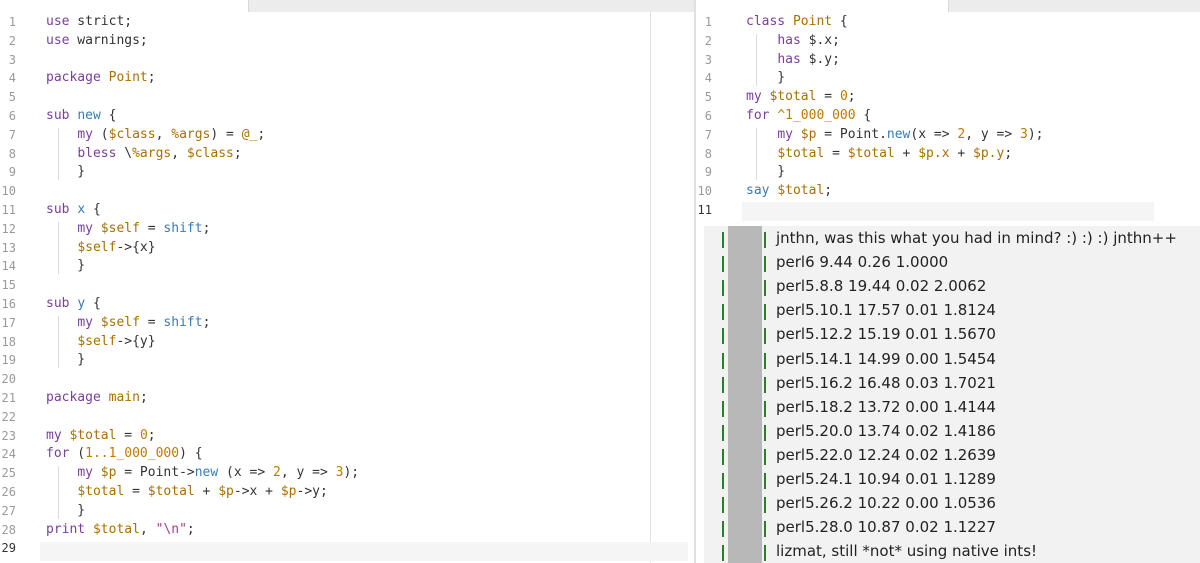 This screenshot has height=563, width=1200. I want to click on irc-message-text: perl5.22.0 12.24 0.02 1.2639, so click(886, 454).